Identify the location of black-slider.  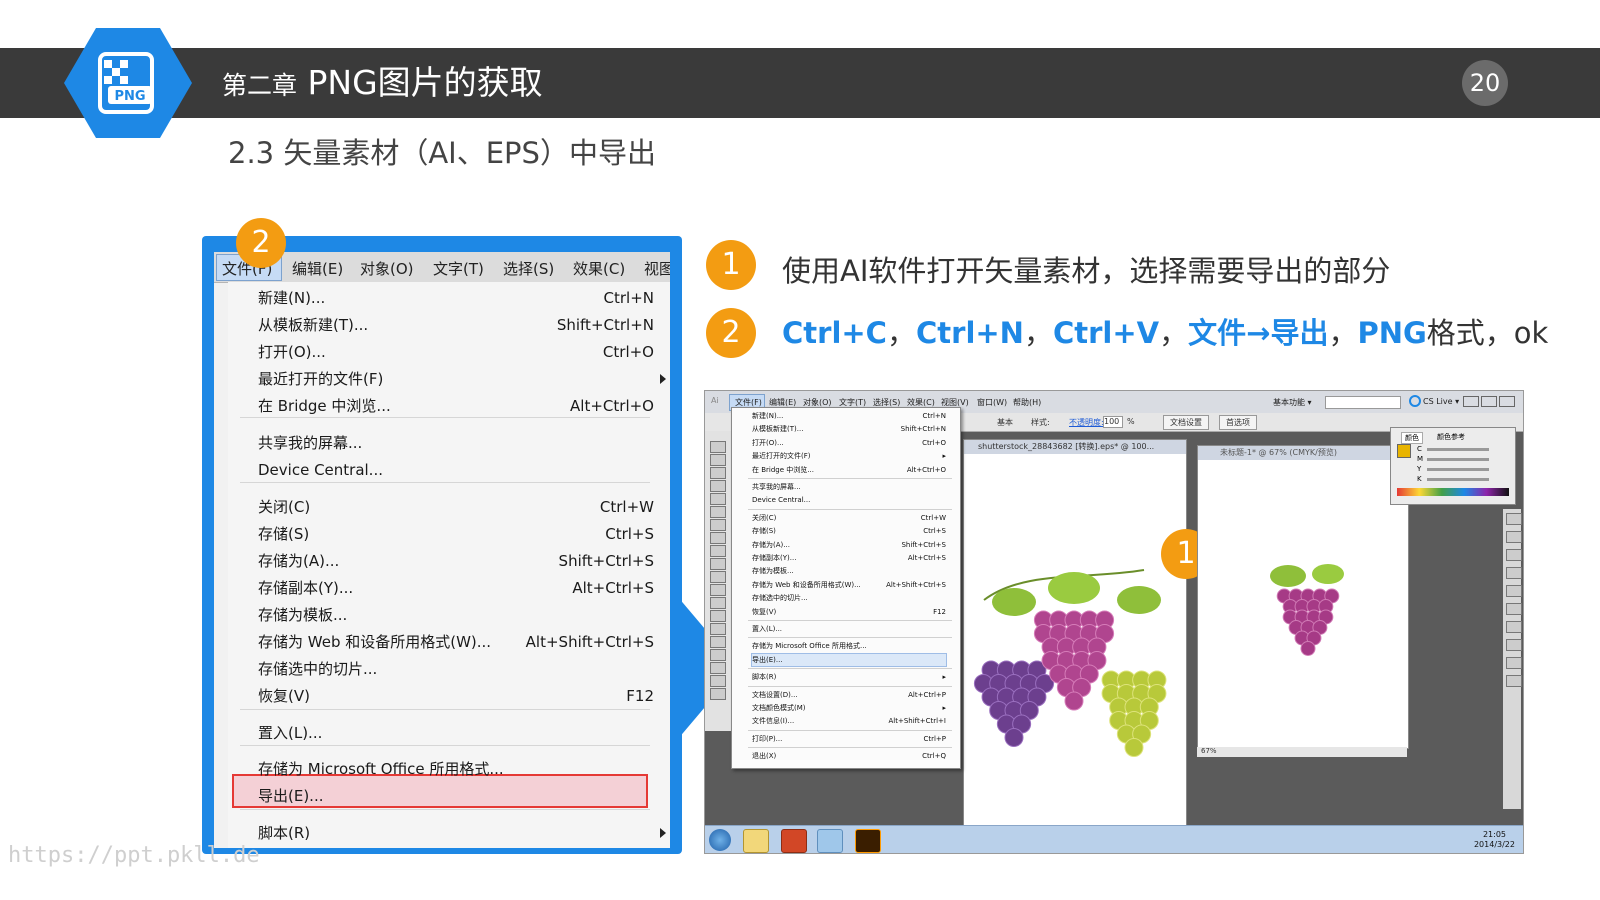
(1458, 479).